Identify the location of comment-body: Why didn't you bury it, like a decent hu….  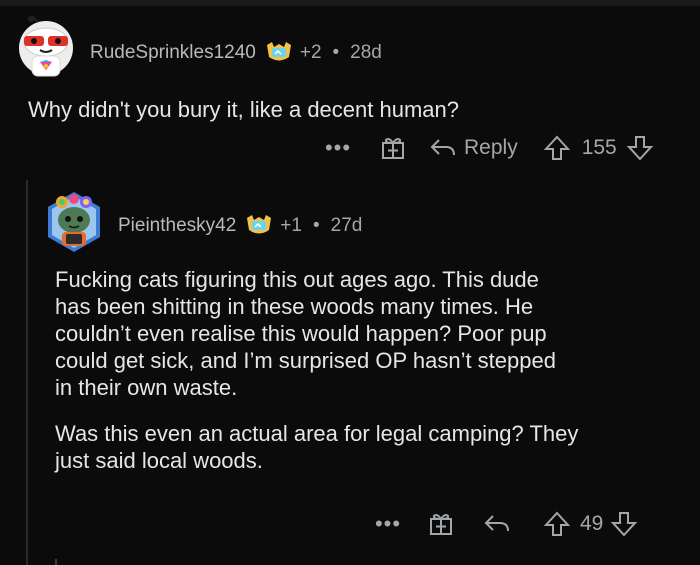
(243, 109).